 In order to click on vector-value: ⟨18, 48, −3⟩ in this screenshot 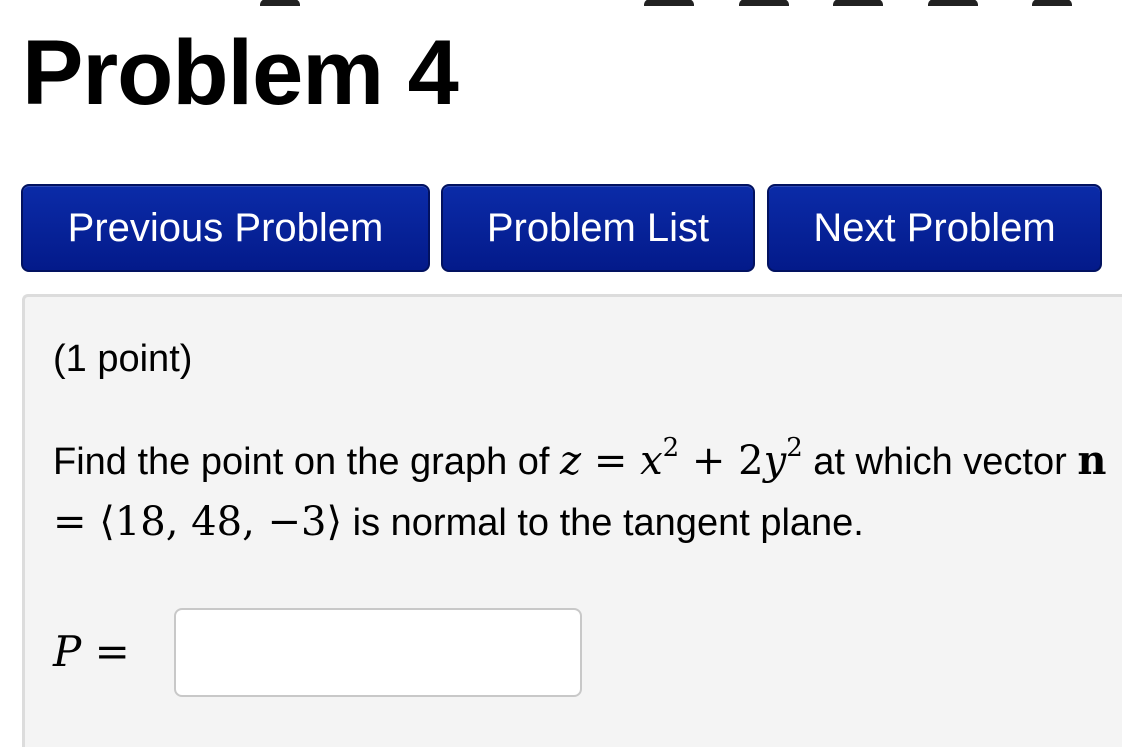, I will do `click(221, 522)`.